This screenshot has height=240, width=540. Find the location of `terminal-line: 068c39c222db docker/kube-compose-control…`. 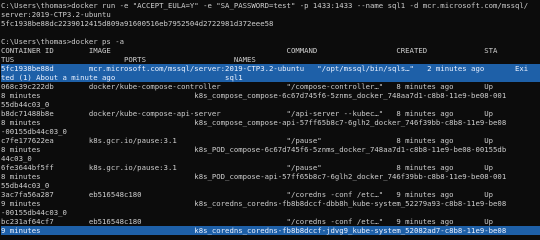

terminal-line: 068c39c222db docker/kube-compose-control… is located at coordinates (249, 86).